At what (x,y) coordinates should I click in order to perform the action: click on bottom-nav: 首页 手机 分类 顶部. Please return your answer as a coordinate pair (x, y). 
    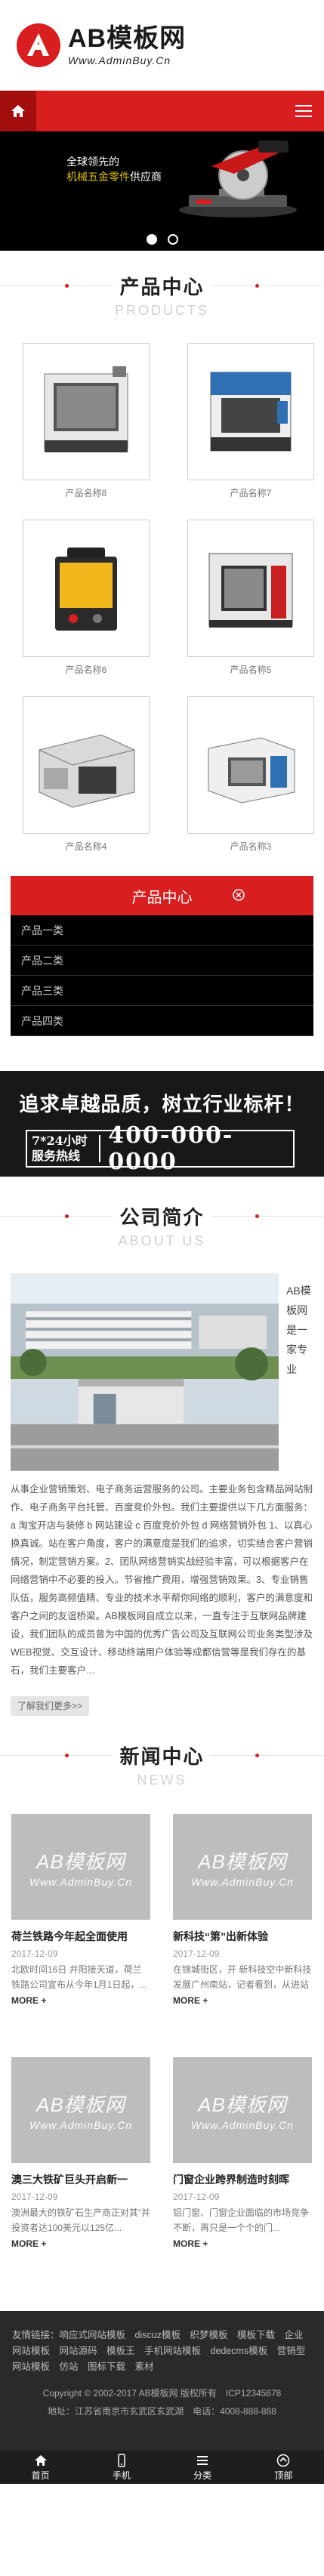
    Looking at the image, I should click on (162, 2467).